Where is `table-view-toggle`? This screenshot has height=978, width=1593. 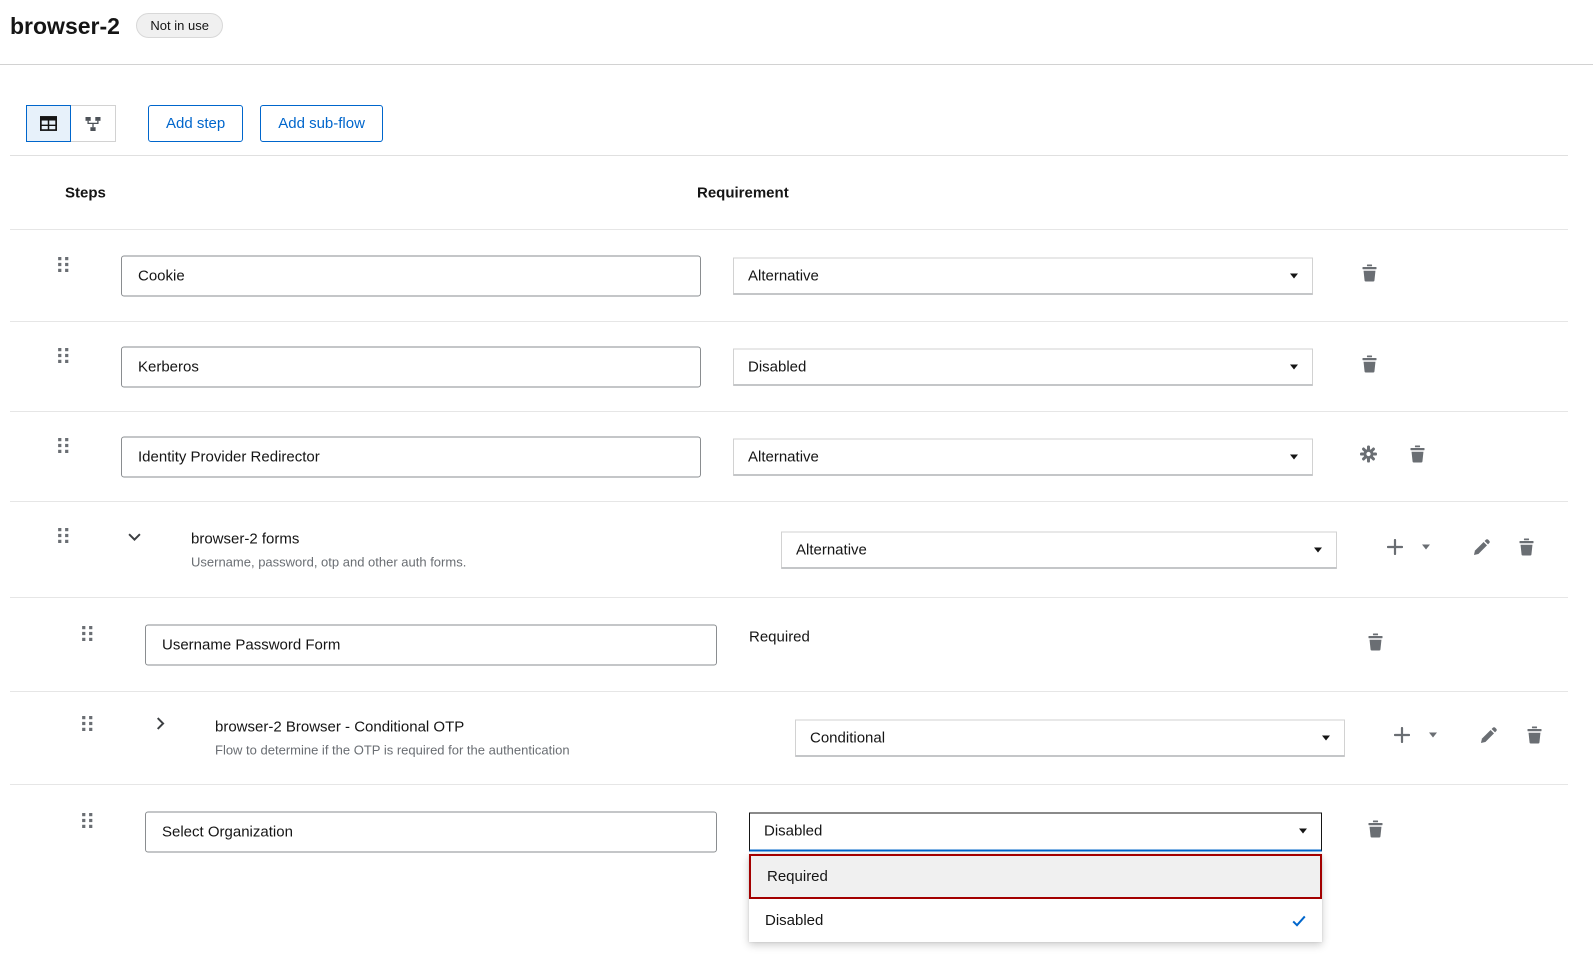
table-view-toggle is located at coordinates (48, 123).